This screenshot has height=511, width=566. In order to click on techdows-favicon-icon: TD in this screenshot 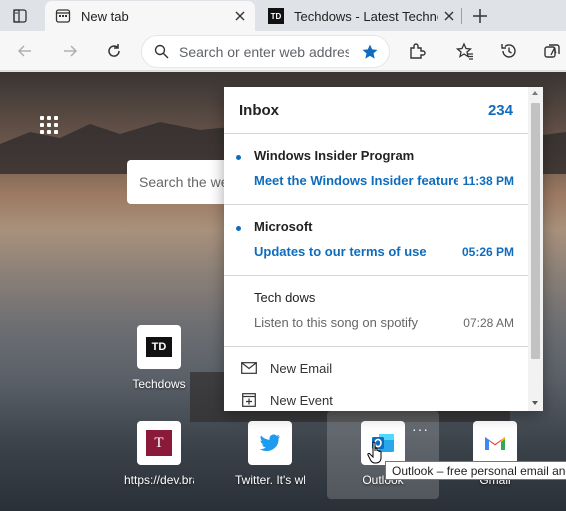, I will do `click(276, 16)`.